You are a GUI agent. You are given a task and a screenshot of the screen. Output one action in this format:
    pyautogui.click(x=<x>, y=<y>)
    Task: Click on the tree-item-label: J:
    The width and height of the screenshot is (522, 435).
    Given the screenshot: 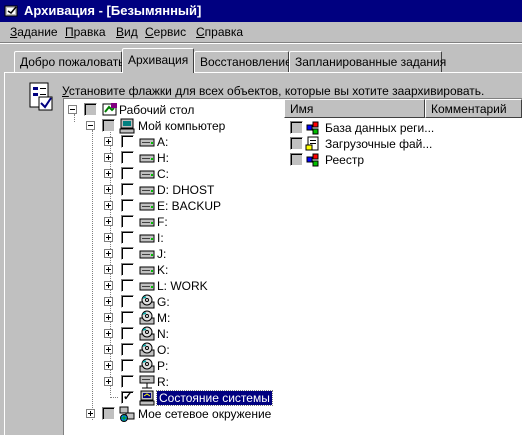 What is the action you would take?
    pyautogui.click(x=162, y=254)
    